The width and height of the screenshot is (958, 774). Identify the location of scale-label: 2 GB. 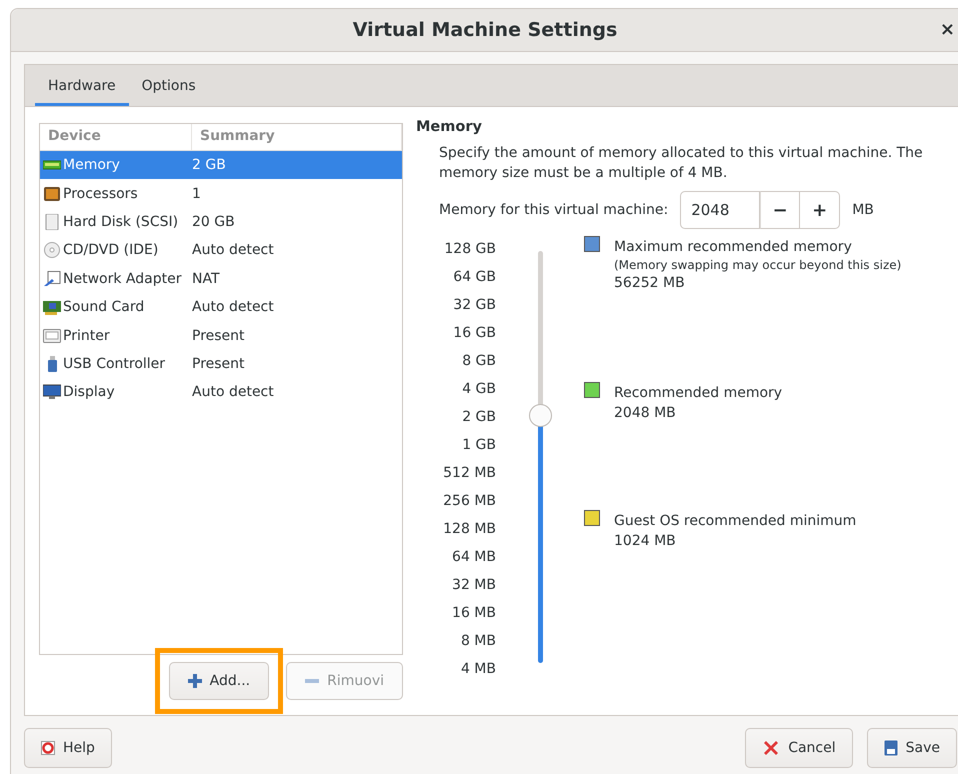
(479, 417).